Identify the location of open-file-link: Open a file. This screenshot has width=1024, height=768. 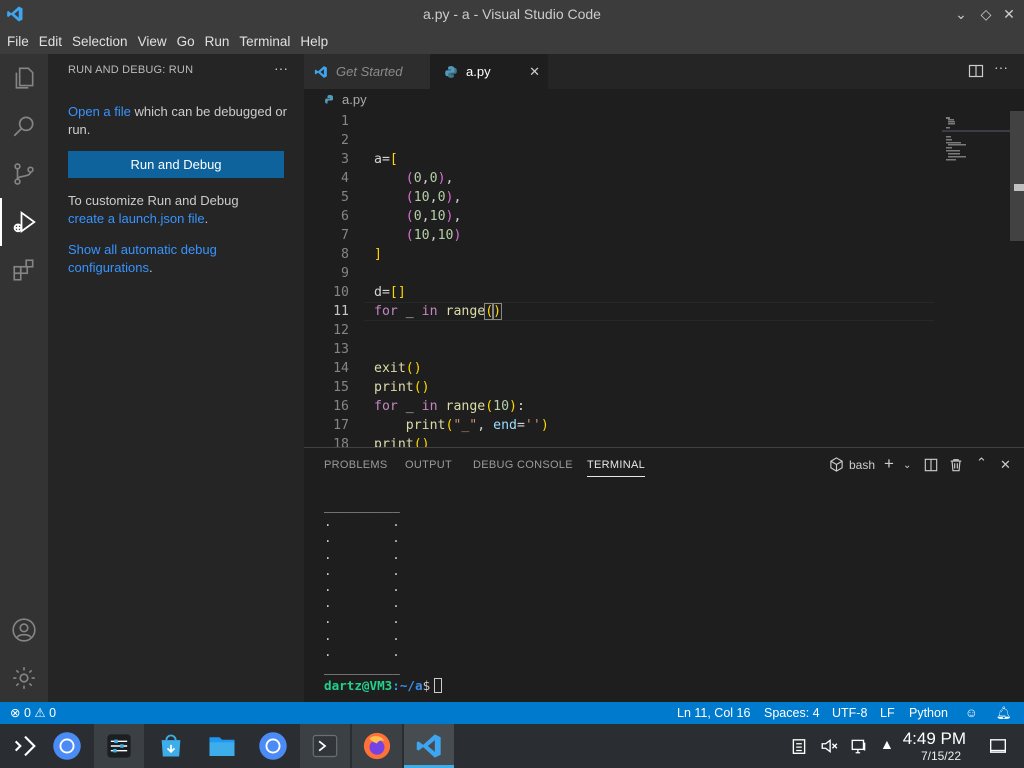
(99, 111).